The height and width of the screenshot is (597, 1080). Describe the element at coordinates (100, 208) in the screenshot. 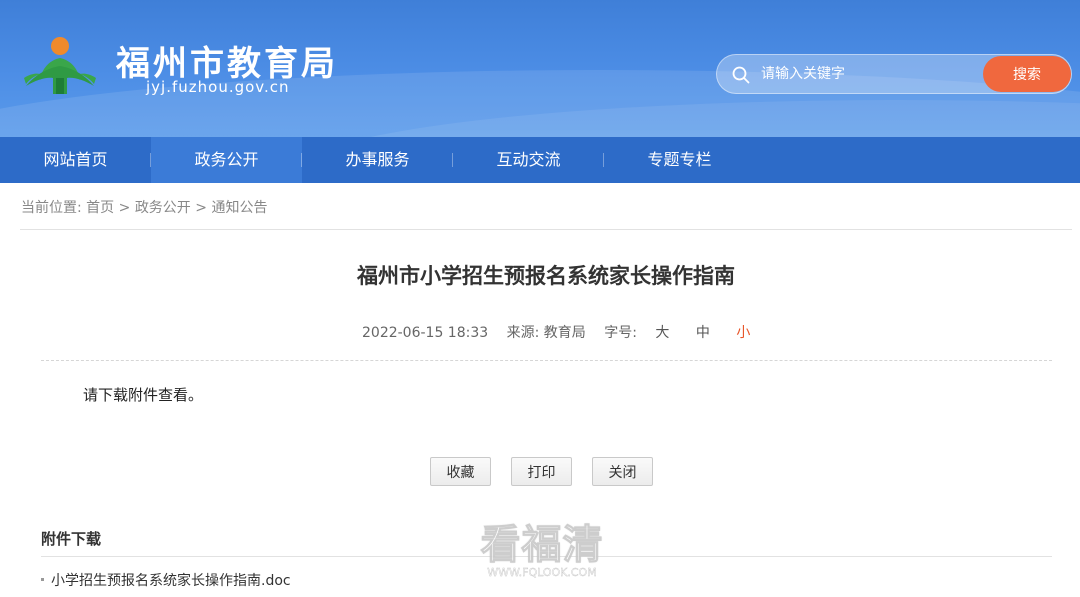

I see `breadcrumb-home: 首页` at that location.